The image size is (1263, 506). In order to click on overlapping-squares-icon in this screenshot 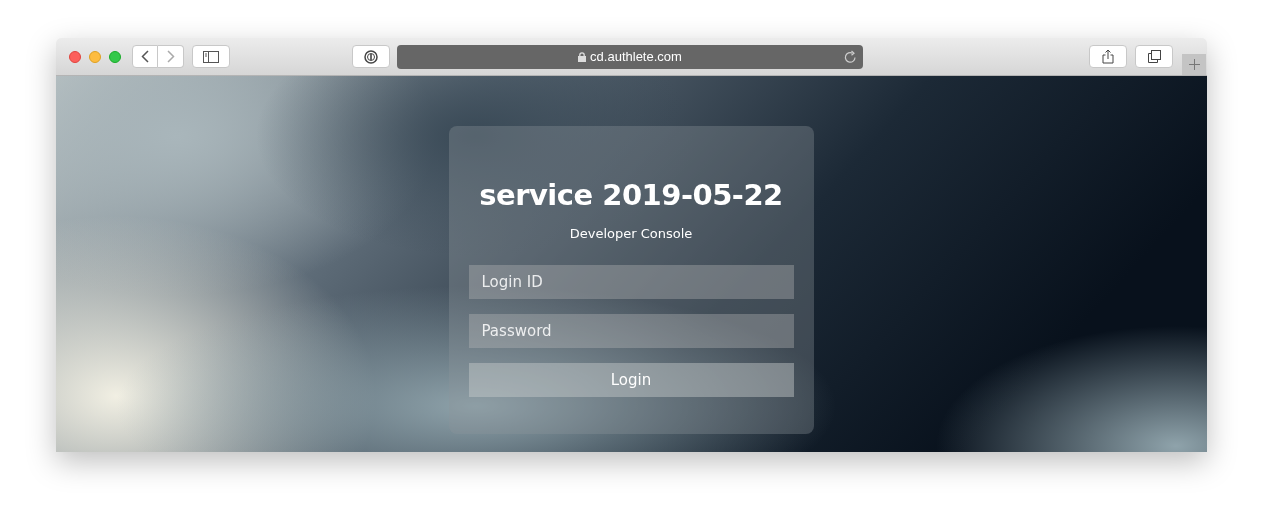, I will do `click(1154, 56)`.